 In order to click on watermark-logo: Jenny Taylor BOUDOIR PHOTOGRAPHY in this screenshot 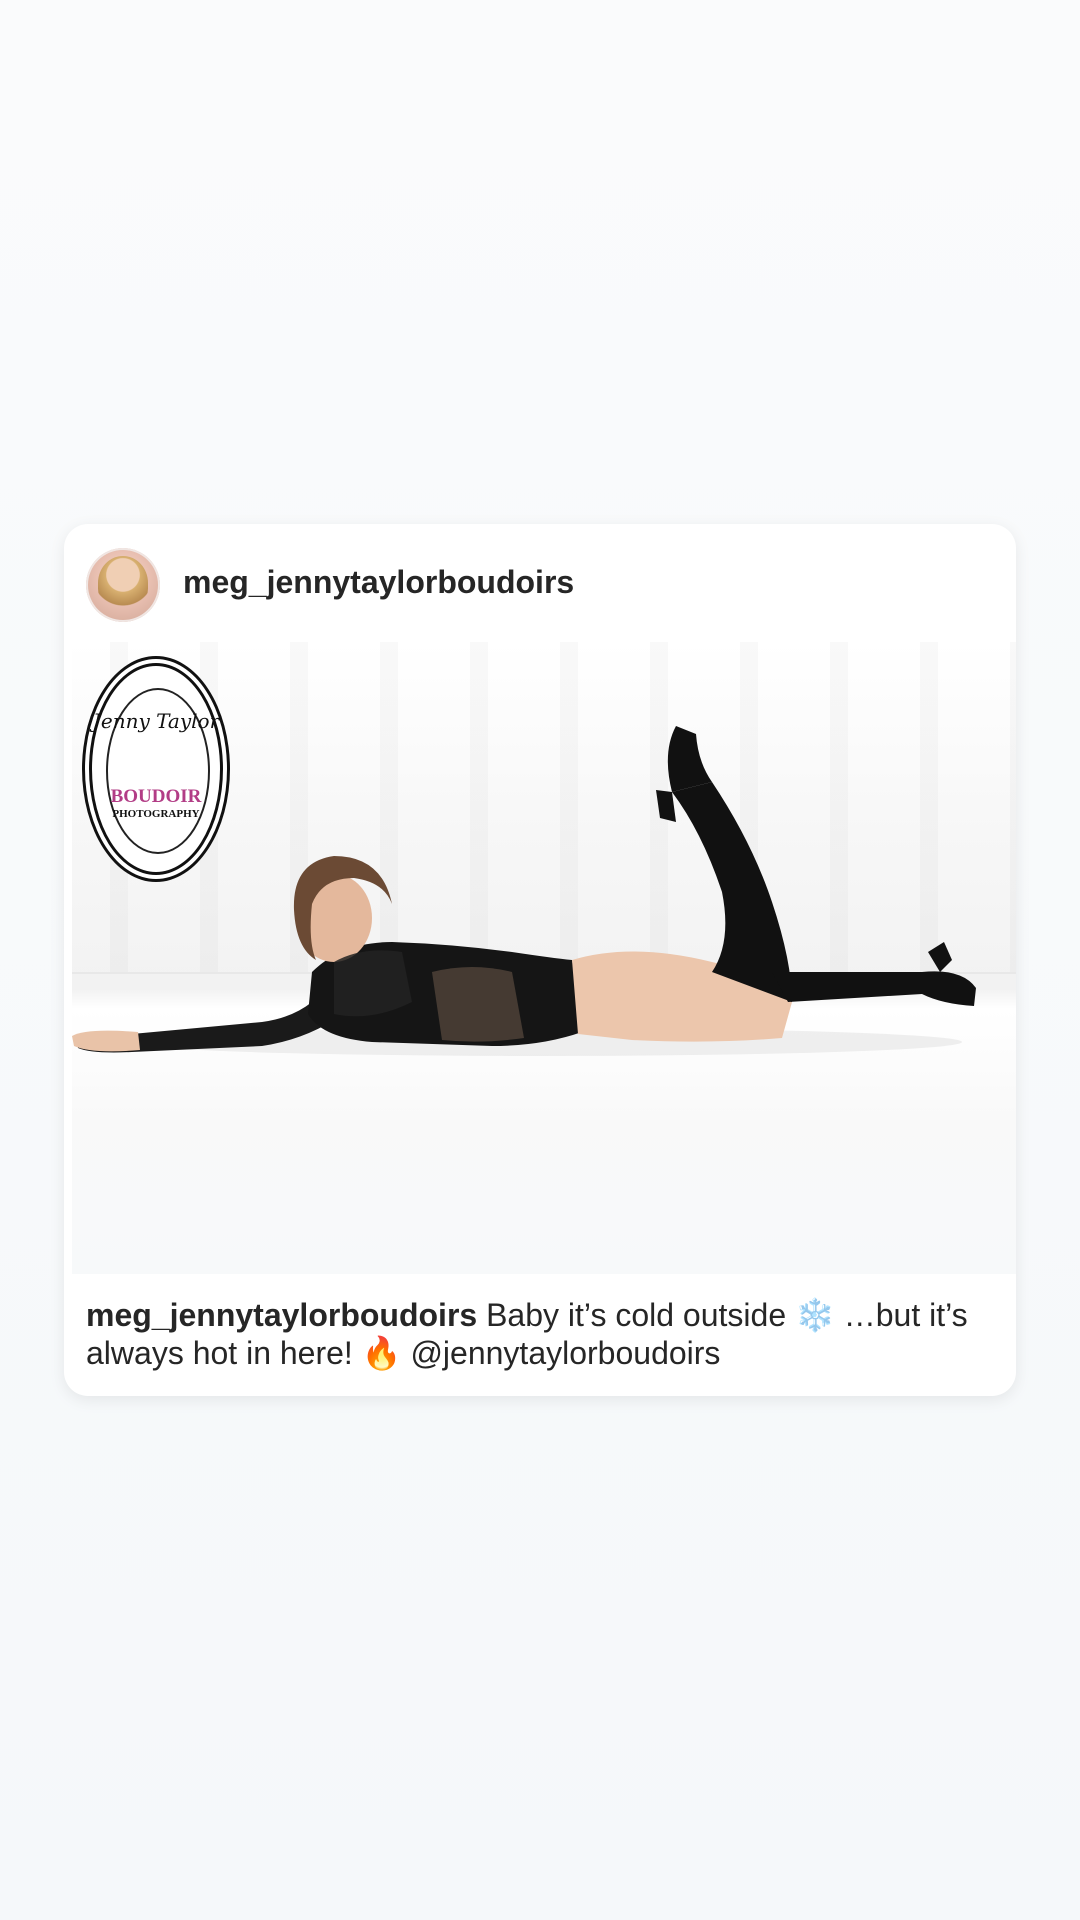, I will do `click(156, 769)`.